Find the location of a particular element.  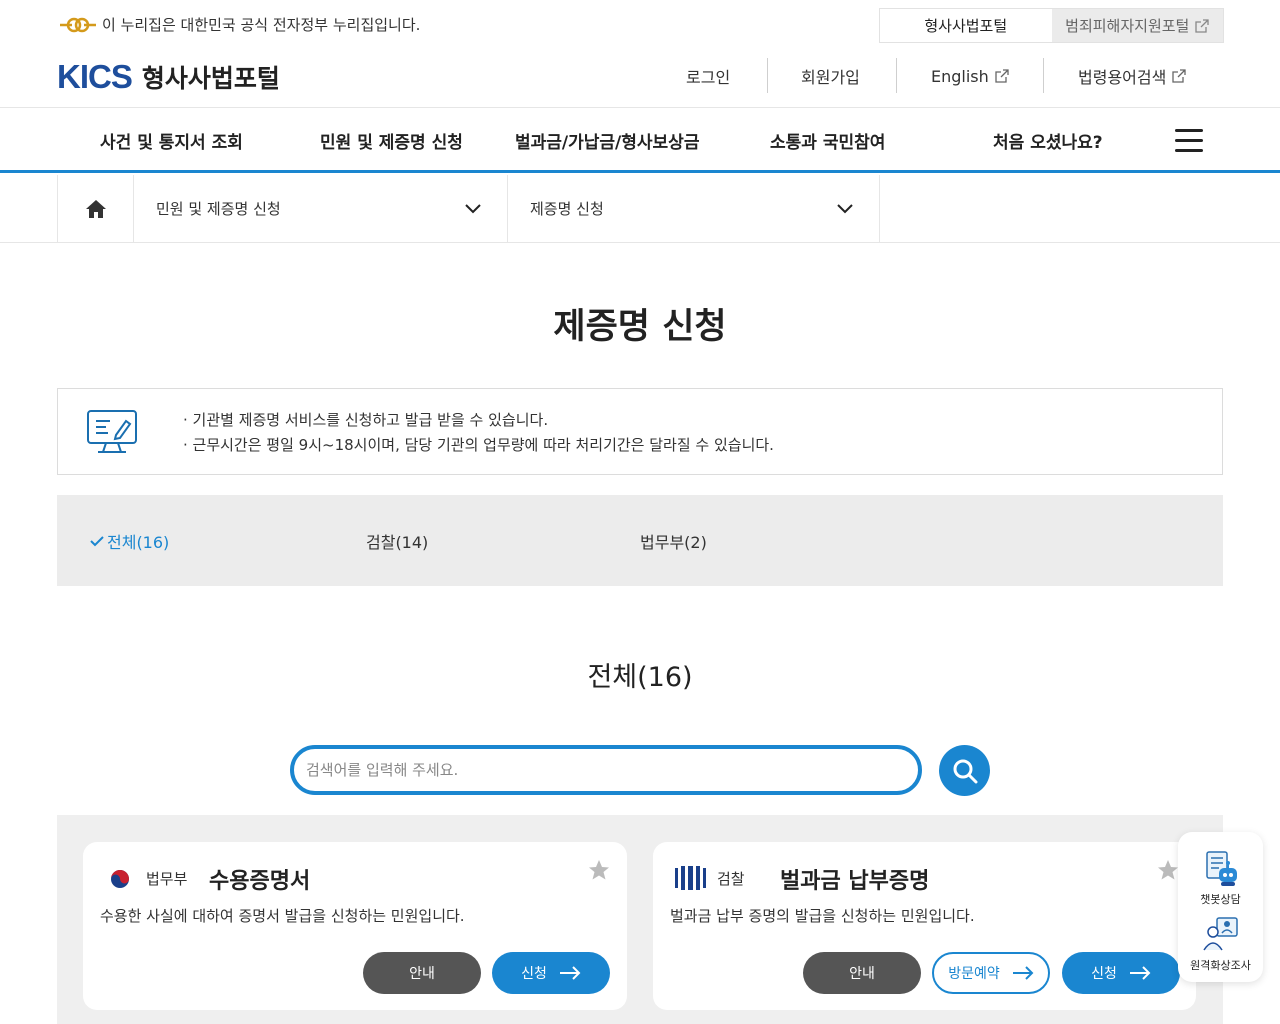

filter-label: 검찰(14) is located at coordinates (397, 542).